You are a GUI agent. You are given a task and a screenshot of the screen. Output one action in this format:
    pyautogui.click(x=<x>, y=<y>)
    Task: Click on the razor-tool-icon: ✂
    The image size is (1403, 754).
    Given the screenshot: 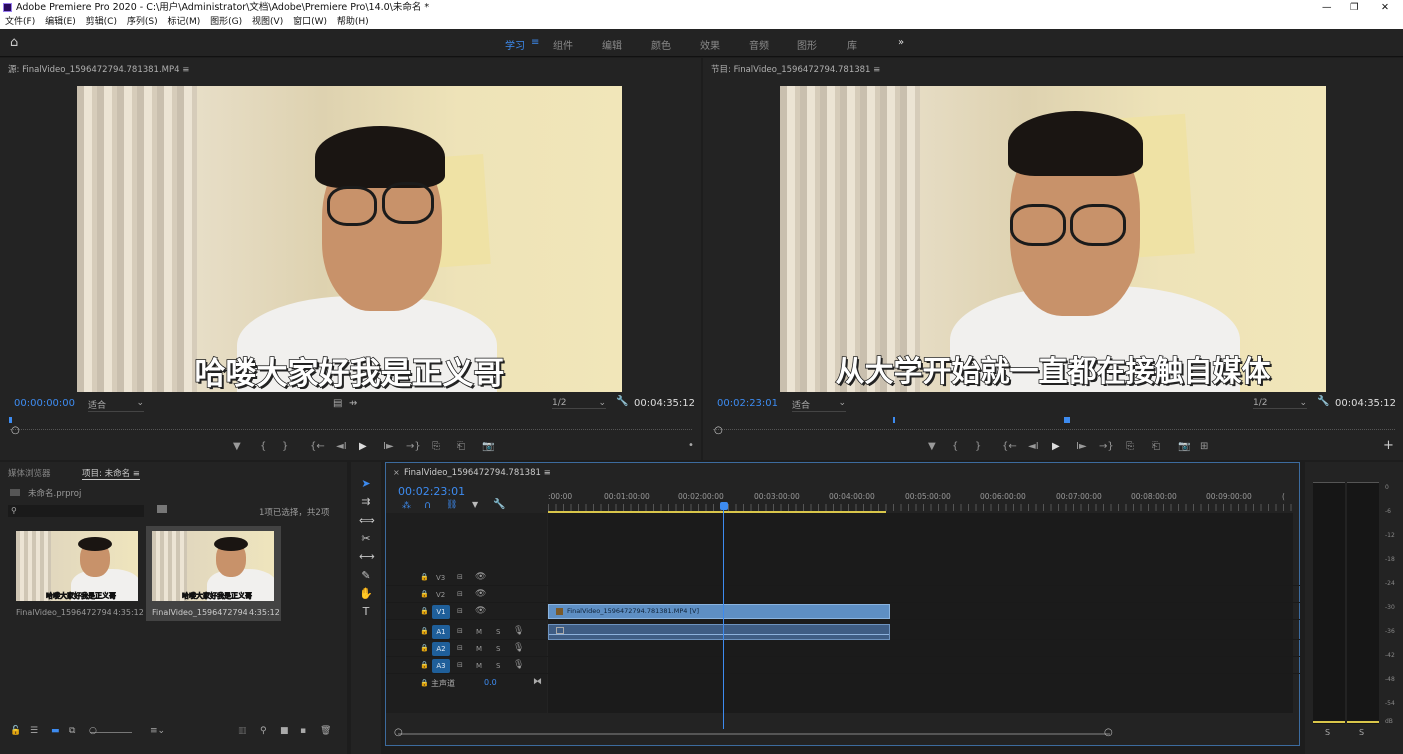 What is the action you would take?
    pyautogui.click(x=366, y=539)
    